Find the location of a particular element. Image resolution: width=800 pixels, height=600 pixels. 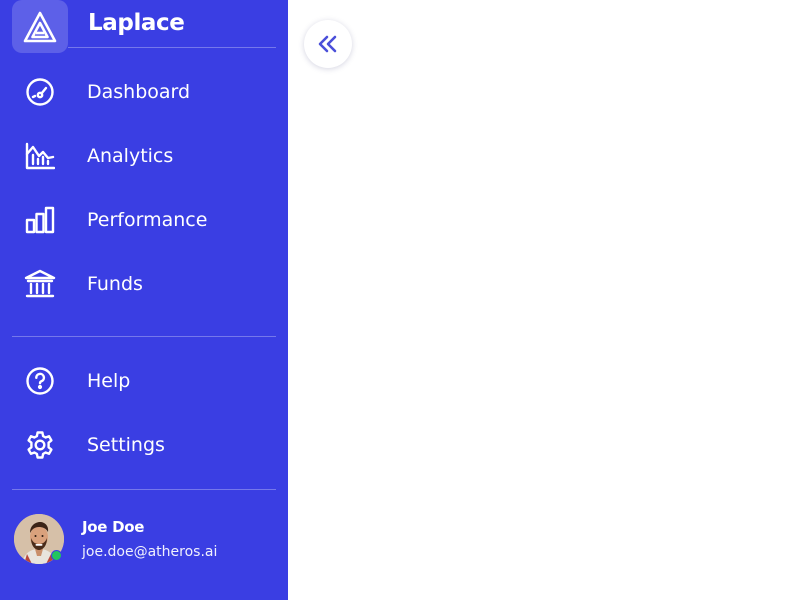

bank-icon is located at coordinates (40, 284).